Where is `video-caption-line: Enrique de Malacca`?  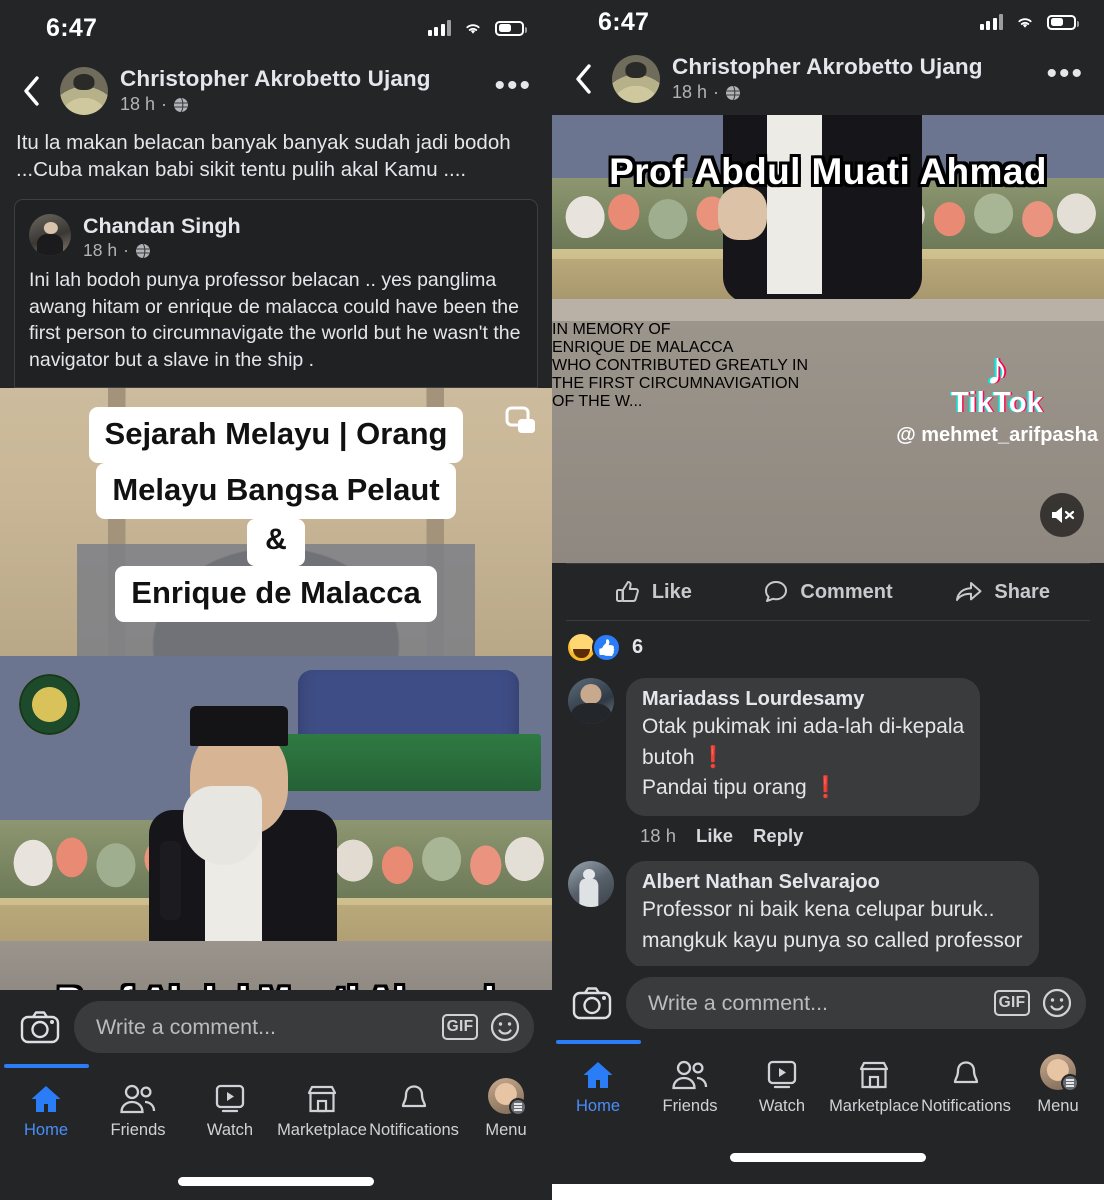 video-caption-line: Enrique de Malacca is located at coordinates (276, 593).